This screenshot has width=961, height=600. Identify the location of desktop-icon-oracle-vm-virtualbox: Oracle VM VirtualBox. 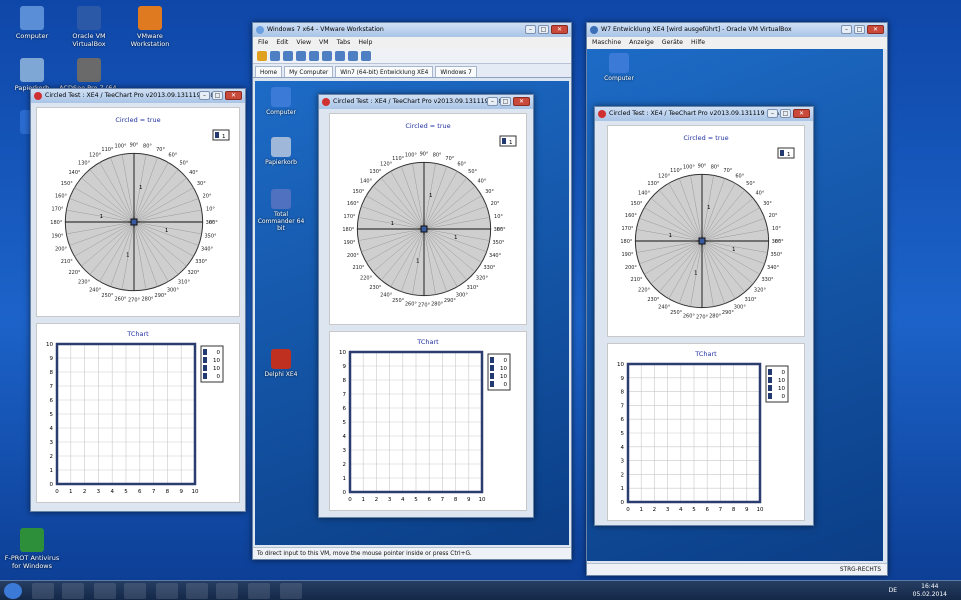
(89, 27).